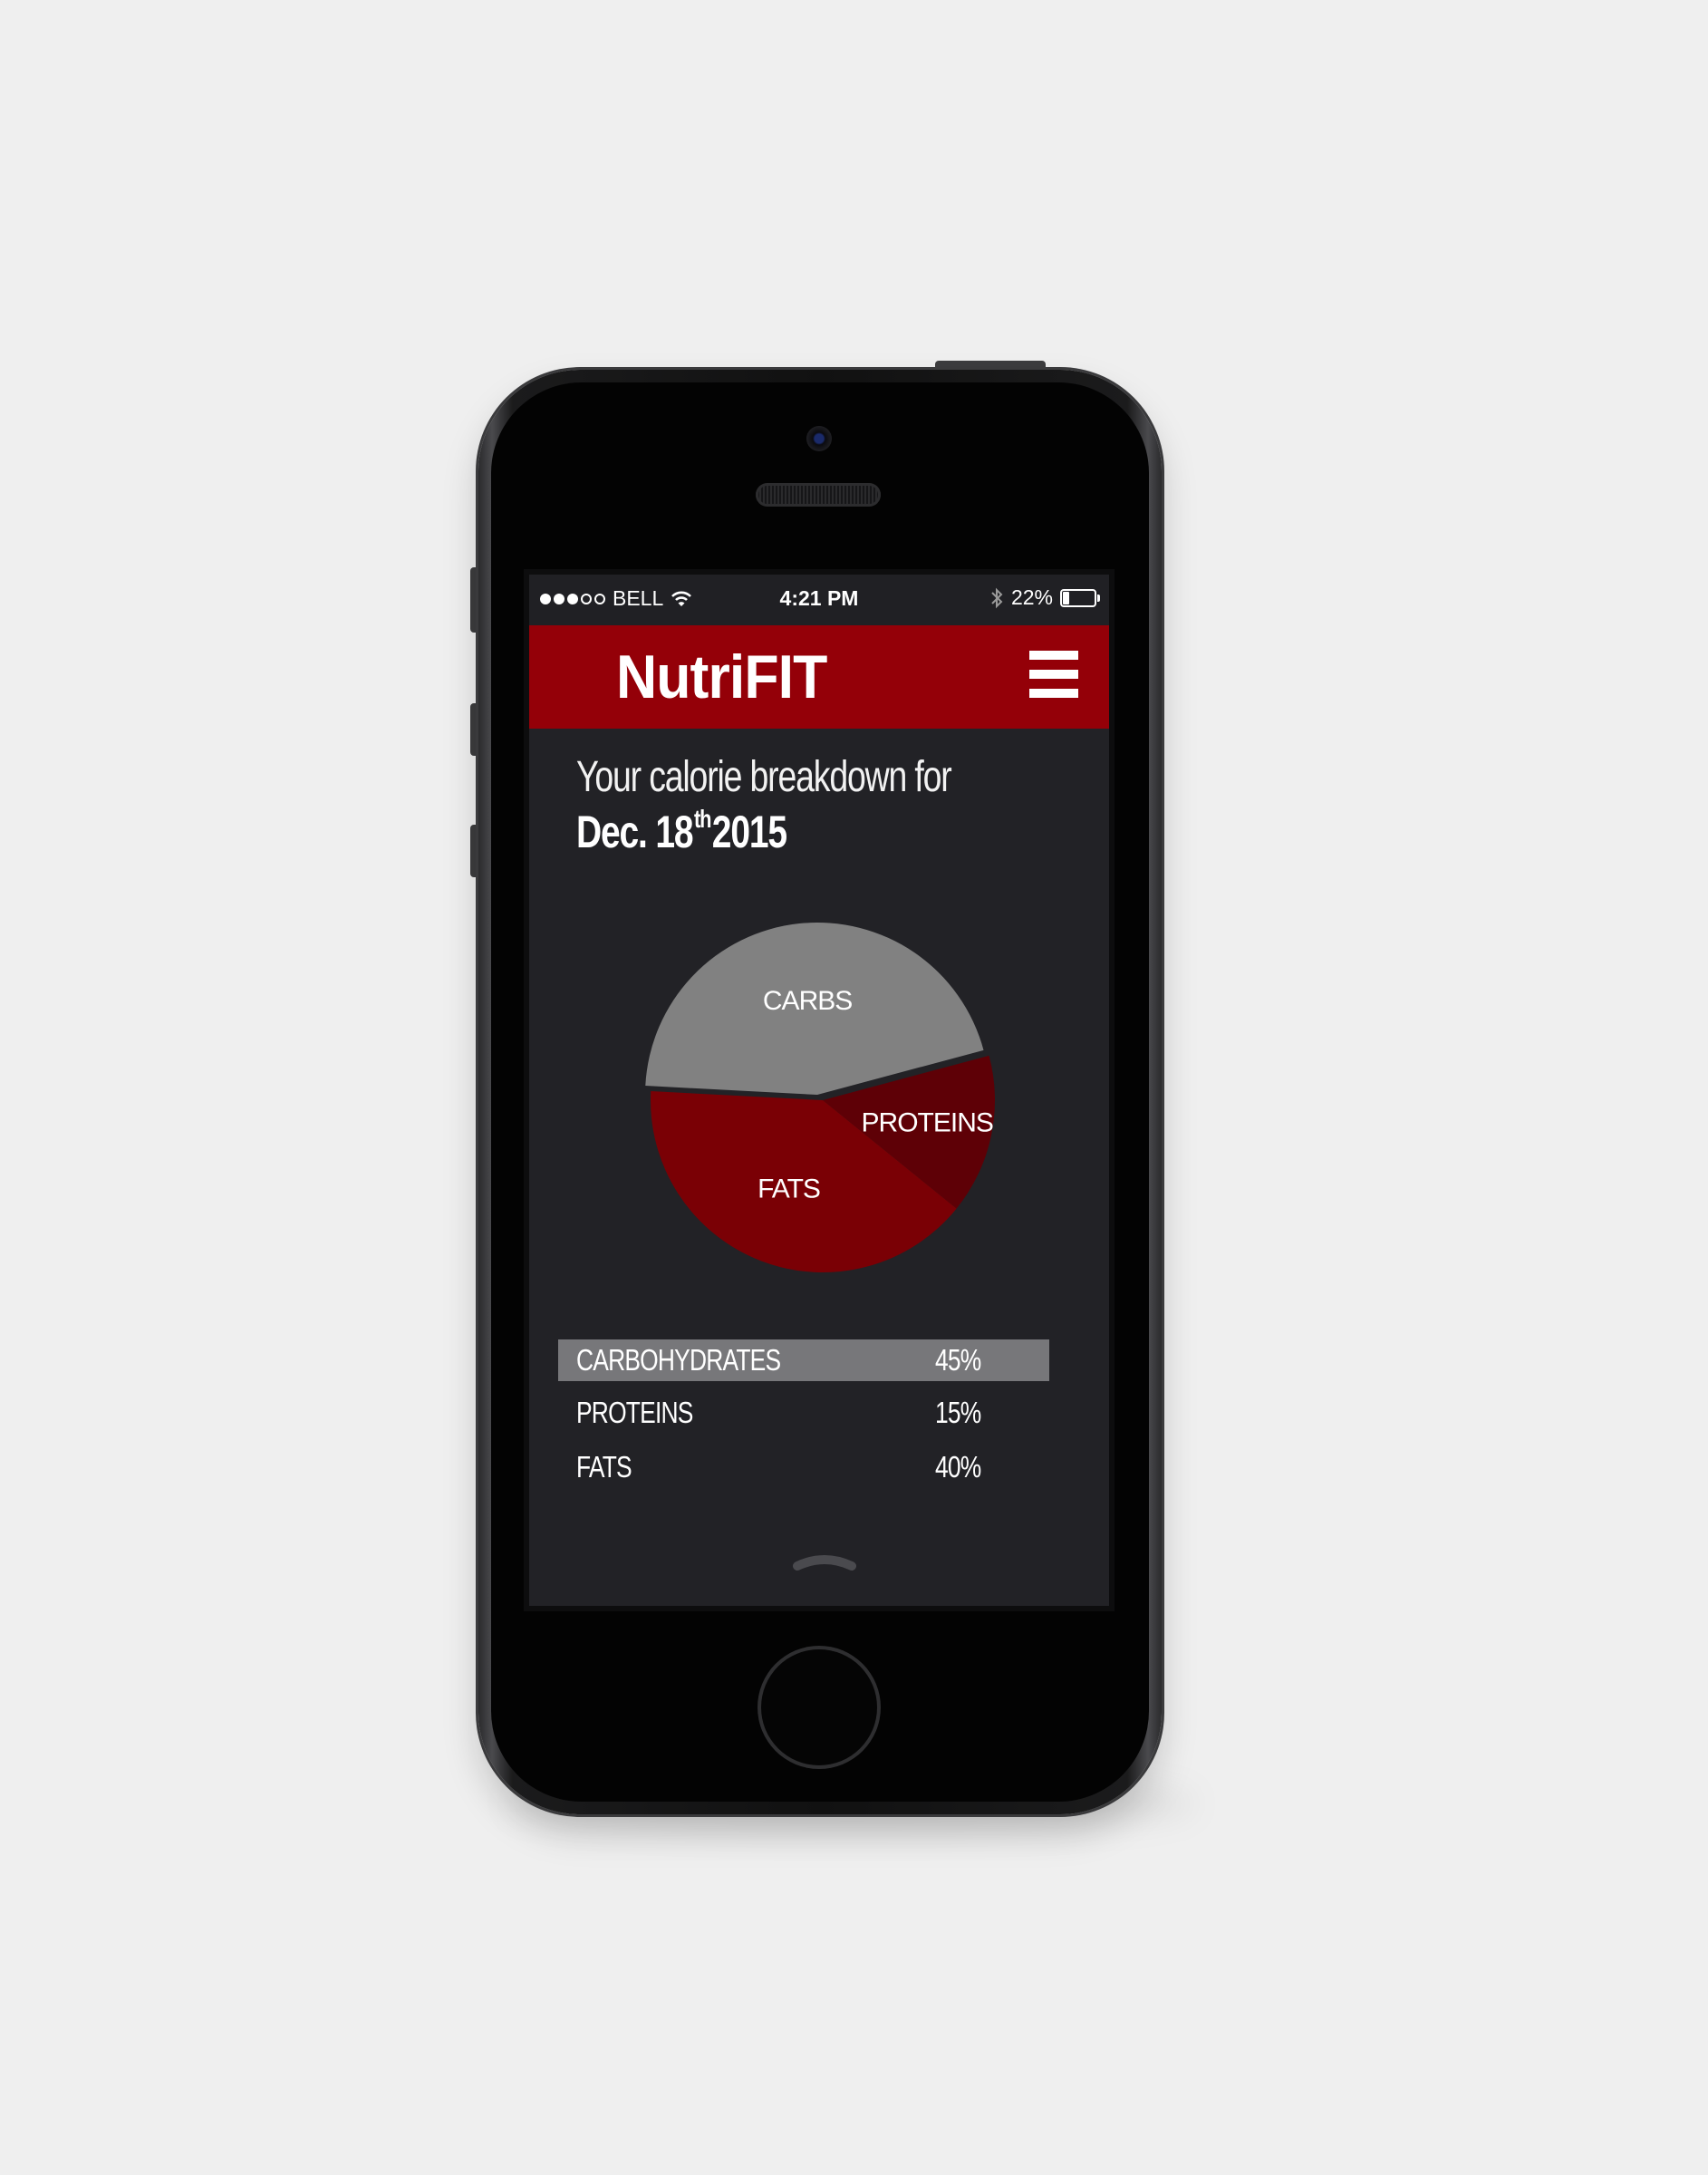 The height and width of the screenshot is (2175, 1708). What do you see at coordinates (819, 1707) in the screenshot?
I see `home-button` at bounding box center [819, 1707].